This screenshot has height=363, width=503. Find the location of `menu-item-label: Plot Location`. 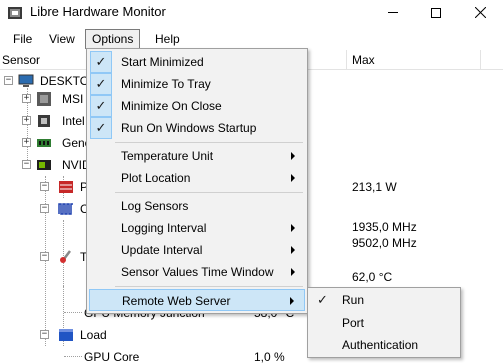

menu-item-label: Plot Location is located at coordinates (156, 178).